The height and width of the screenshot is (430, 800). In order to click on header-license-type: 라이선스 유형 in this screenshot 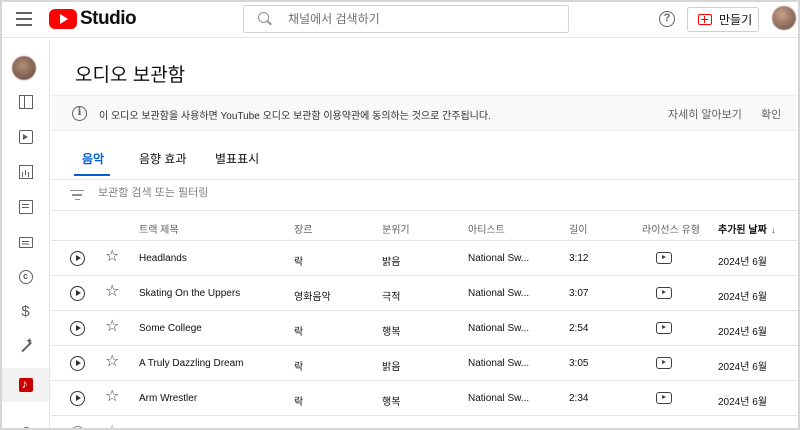, I will do `click(671, 228)`.